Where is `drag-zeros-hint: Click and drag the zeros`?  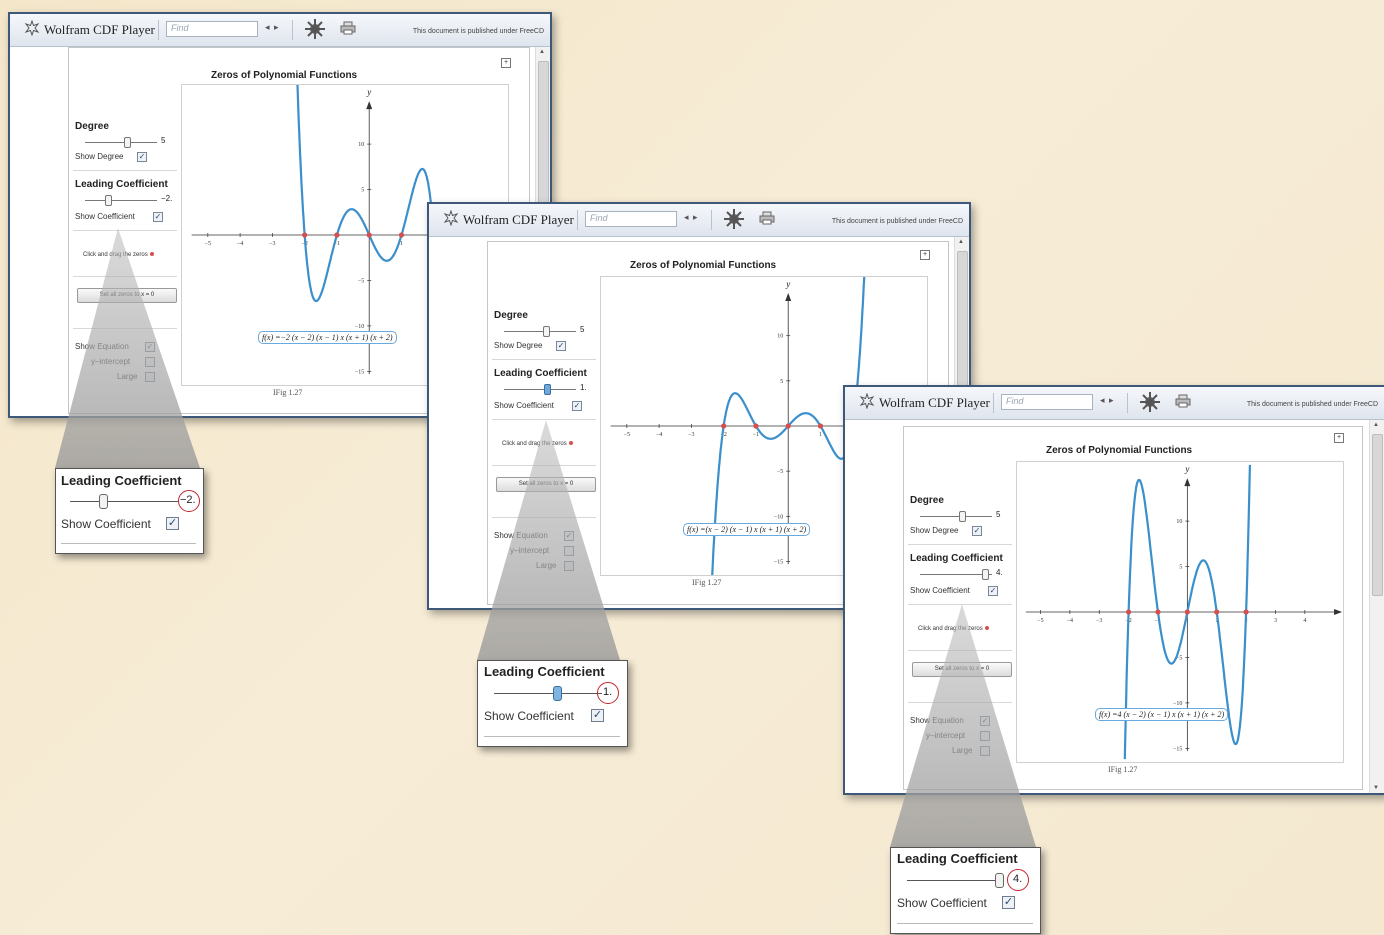 drag-zeros-hint: Click and drag the zeros is located at coordinates (953, 629).